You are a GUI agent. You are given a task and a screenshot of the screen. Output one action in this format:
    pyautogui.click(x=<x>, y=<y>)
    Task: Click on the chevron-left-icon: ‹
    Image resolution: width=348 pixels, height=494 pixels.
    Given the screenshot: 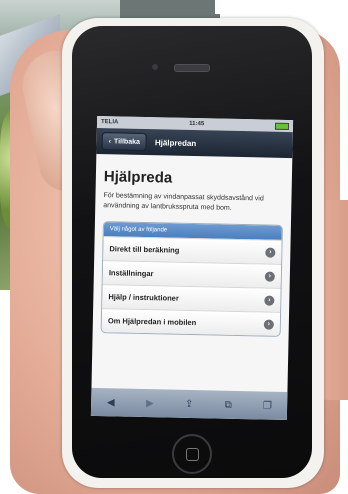 What is the action you would take?
    pyautogui.click(x=110, y=141)
    